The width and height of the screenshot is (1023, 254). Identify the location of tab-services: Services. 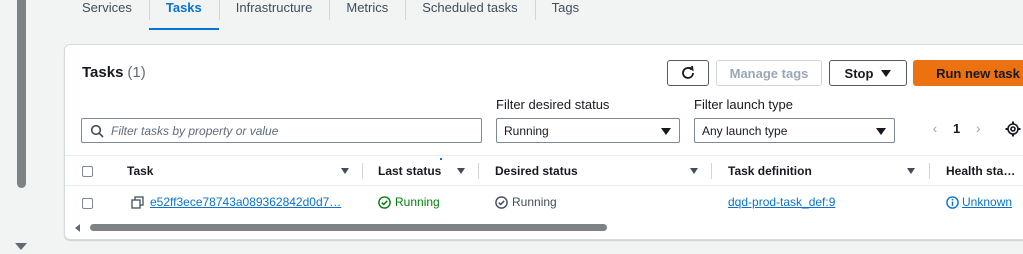
(107, 15).